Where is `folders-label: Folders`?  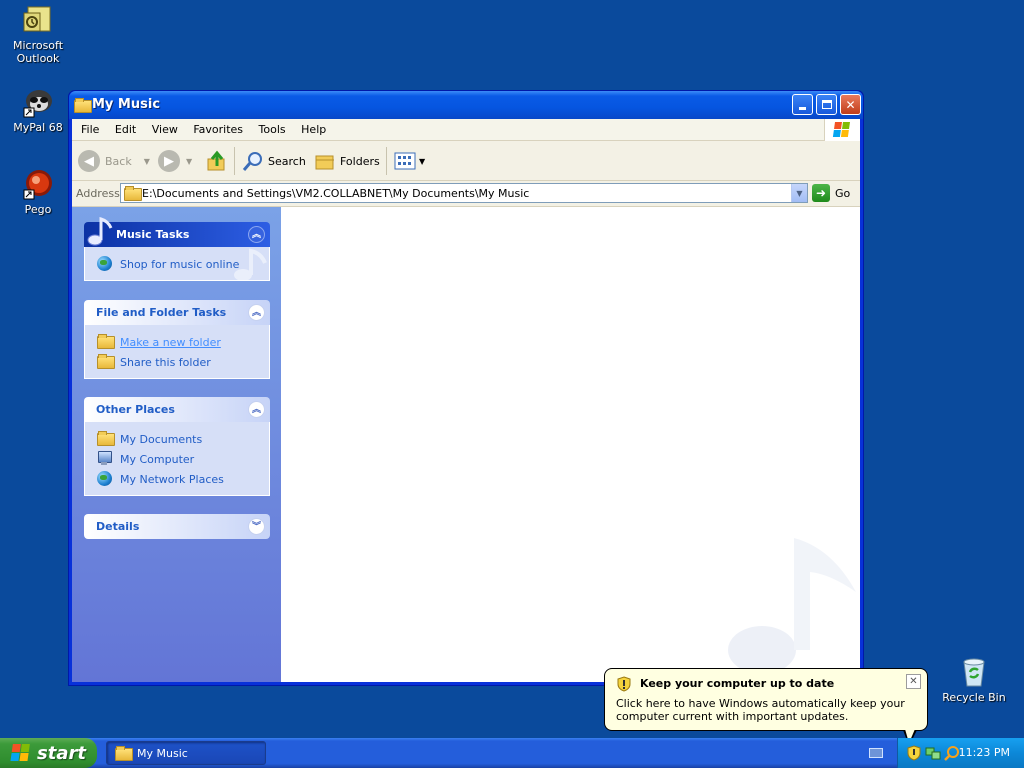 folders-label: Folders is located at coordinates (360, 161).